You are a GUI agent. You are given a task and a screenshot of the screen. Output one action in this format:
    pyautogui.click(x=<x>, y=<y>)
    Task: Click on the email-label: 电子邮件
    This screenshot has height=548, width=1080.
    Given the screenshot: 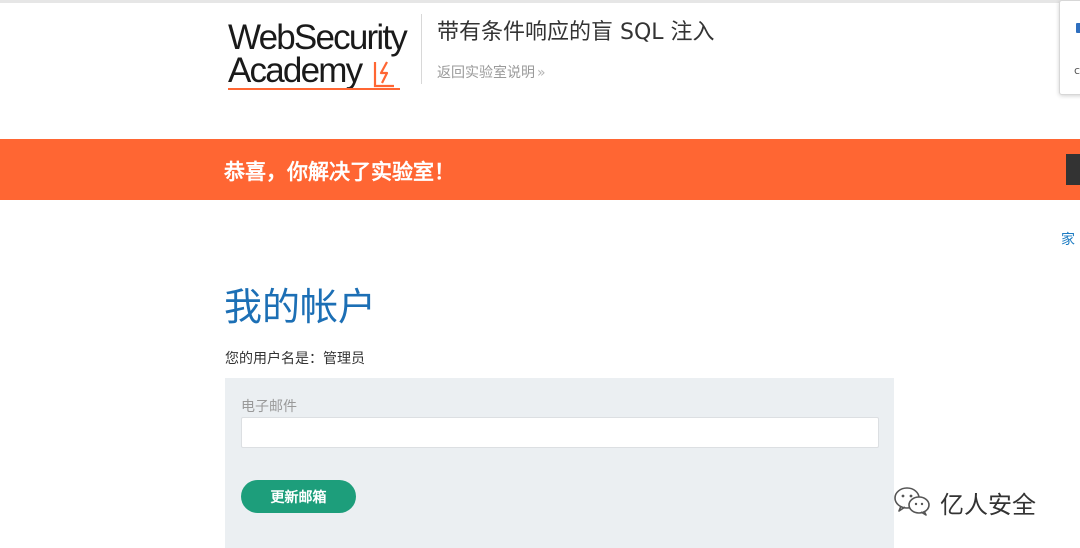 What is the action you would take?
    pyautogui.click(x=269, y=407)
    